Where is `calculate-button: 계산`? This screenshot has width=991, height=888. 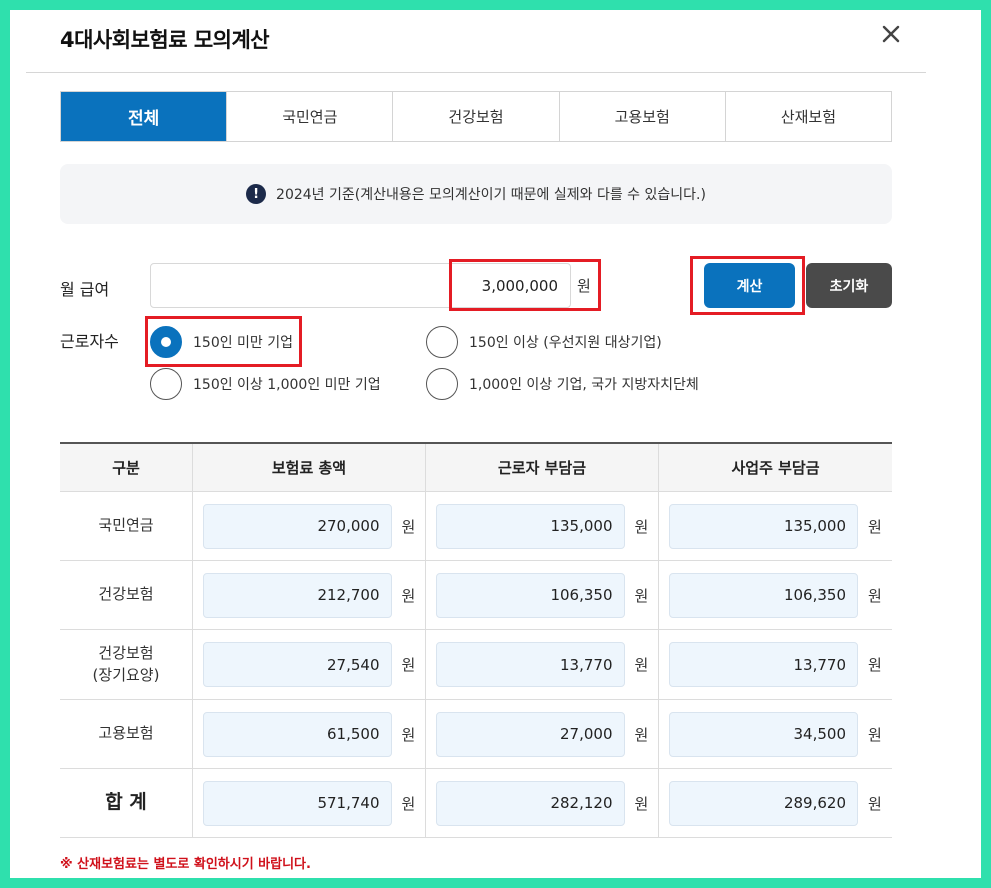 calculate-button: 계산 is located at coordinates (749, 285).